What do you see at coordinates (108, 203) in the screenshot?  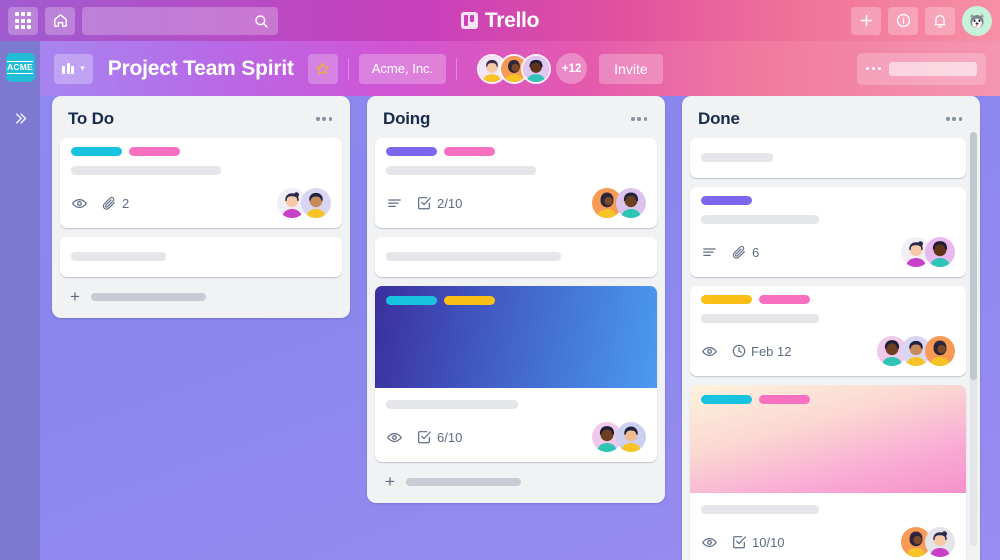 I see `paperclip-icon` at bounding box center [108, 203].